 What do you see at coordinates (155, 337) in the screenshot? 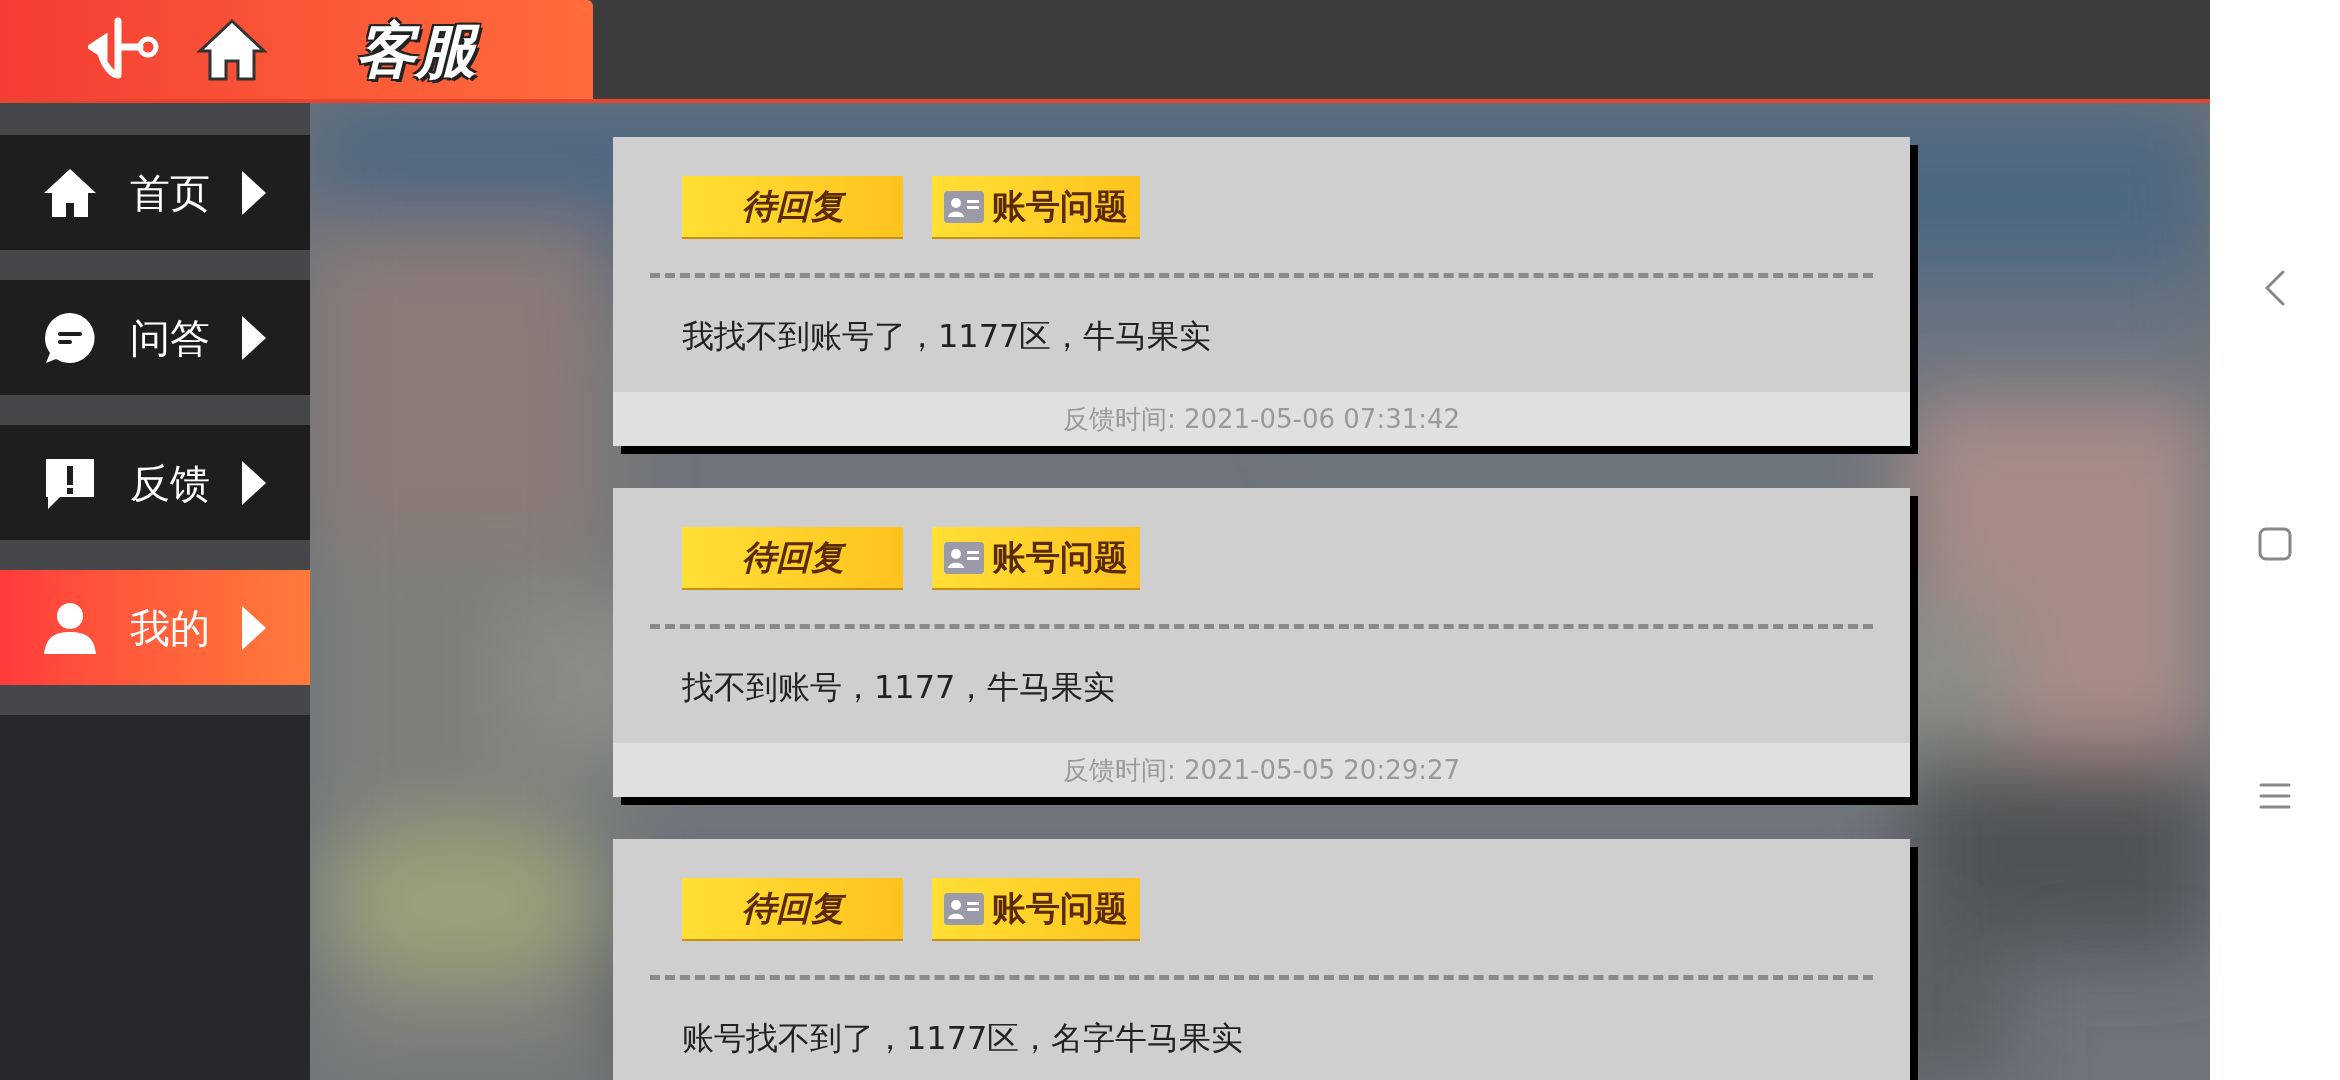
I see `sidebar-item: 问答` at bounding box center [155, 337].